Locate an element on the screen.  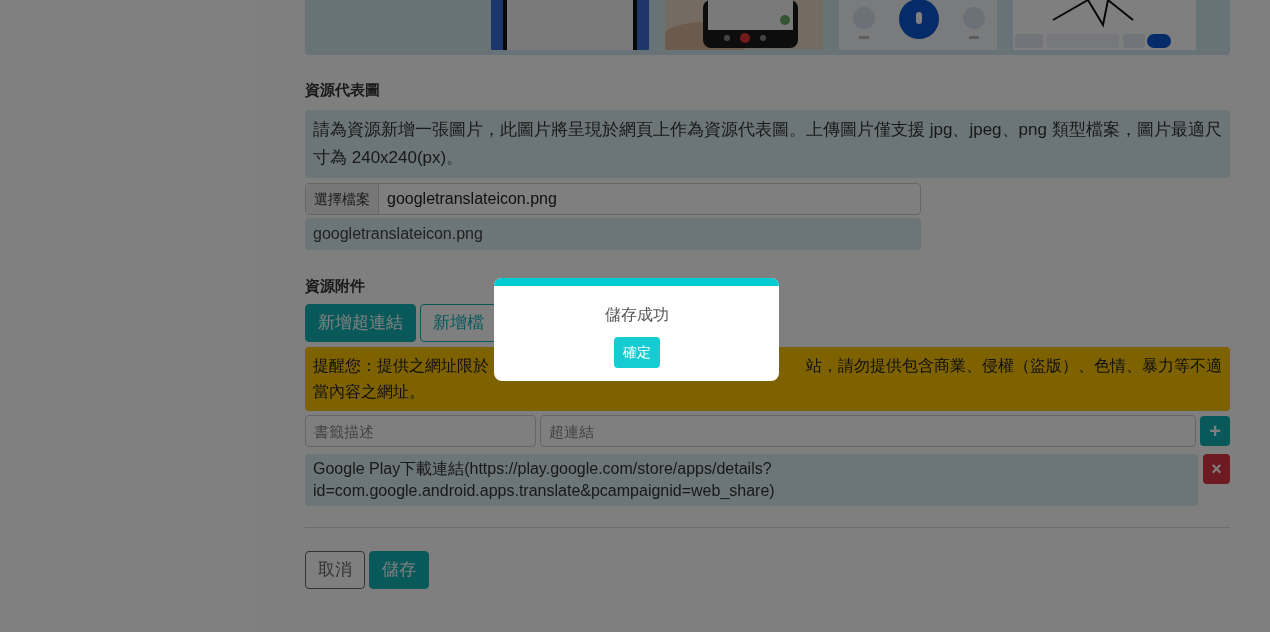
remove-button: × is located at coordinates (1216, 469).